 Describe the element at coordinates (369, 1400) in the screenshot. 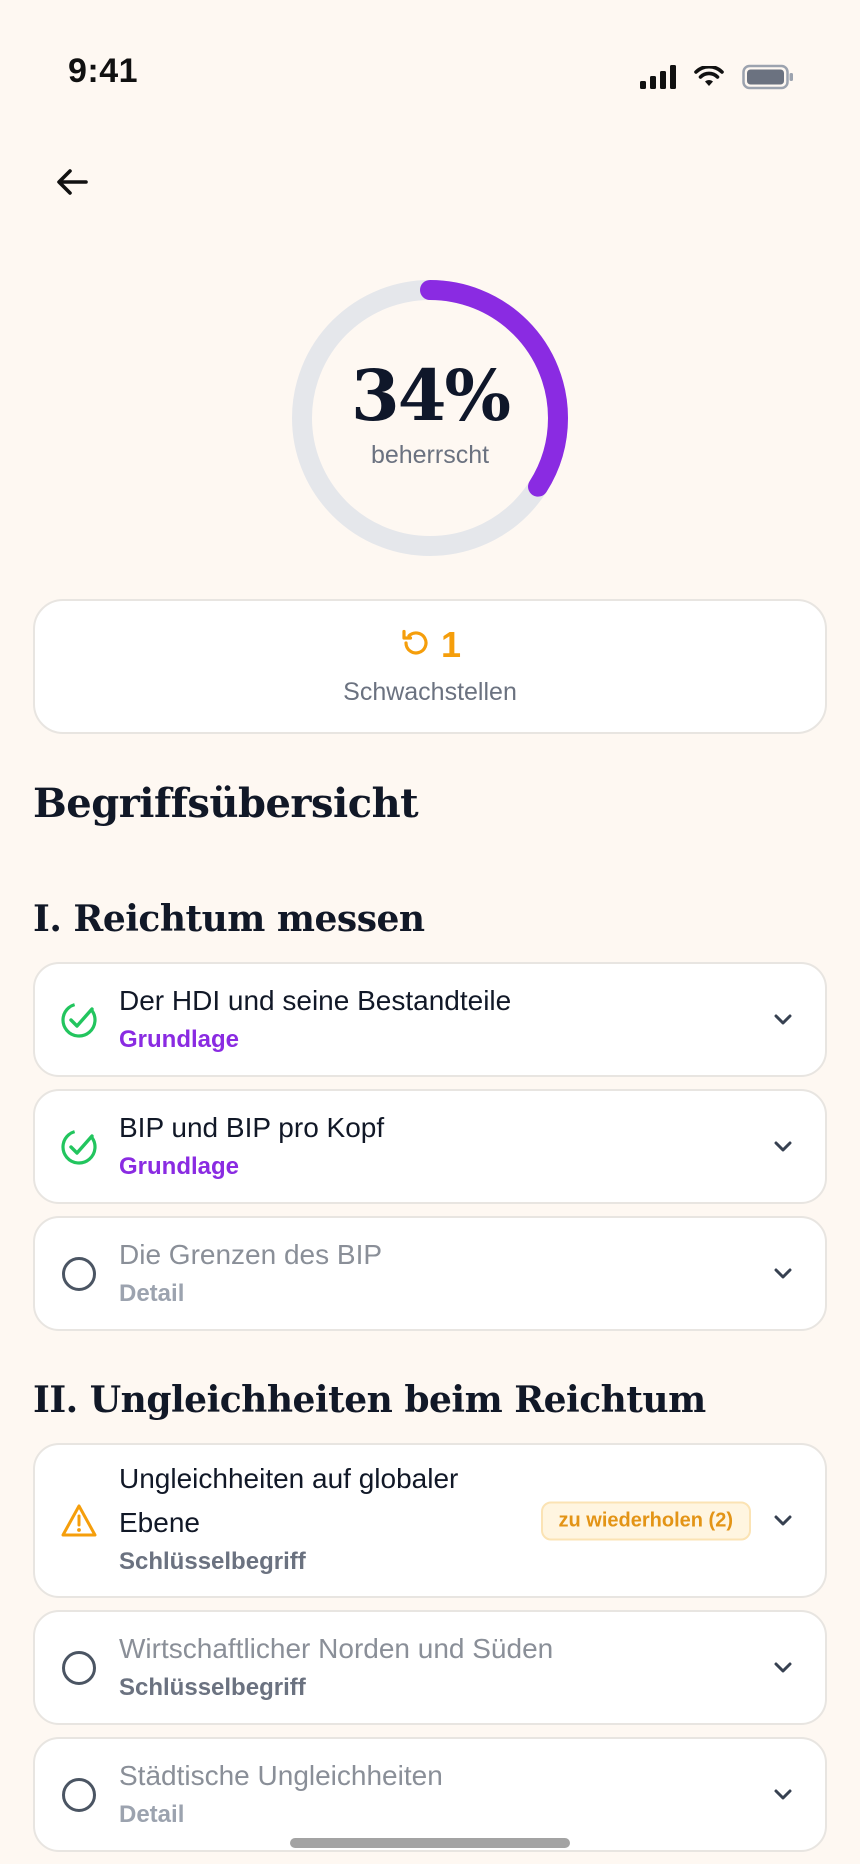

I see `section-title: II. Ungleichheiten beim Reichtum` at that location.